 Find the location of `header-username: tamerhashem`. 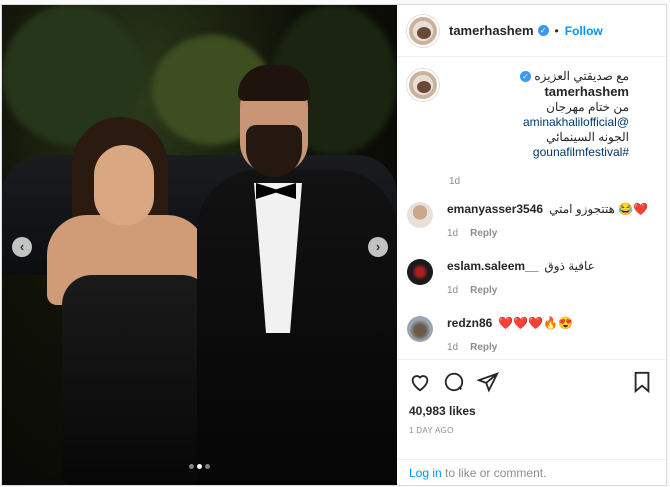

header-username: tamerhashem is located at coordinates (491, 30).